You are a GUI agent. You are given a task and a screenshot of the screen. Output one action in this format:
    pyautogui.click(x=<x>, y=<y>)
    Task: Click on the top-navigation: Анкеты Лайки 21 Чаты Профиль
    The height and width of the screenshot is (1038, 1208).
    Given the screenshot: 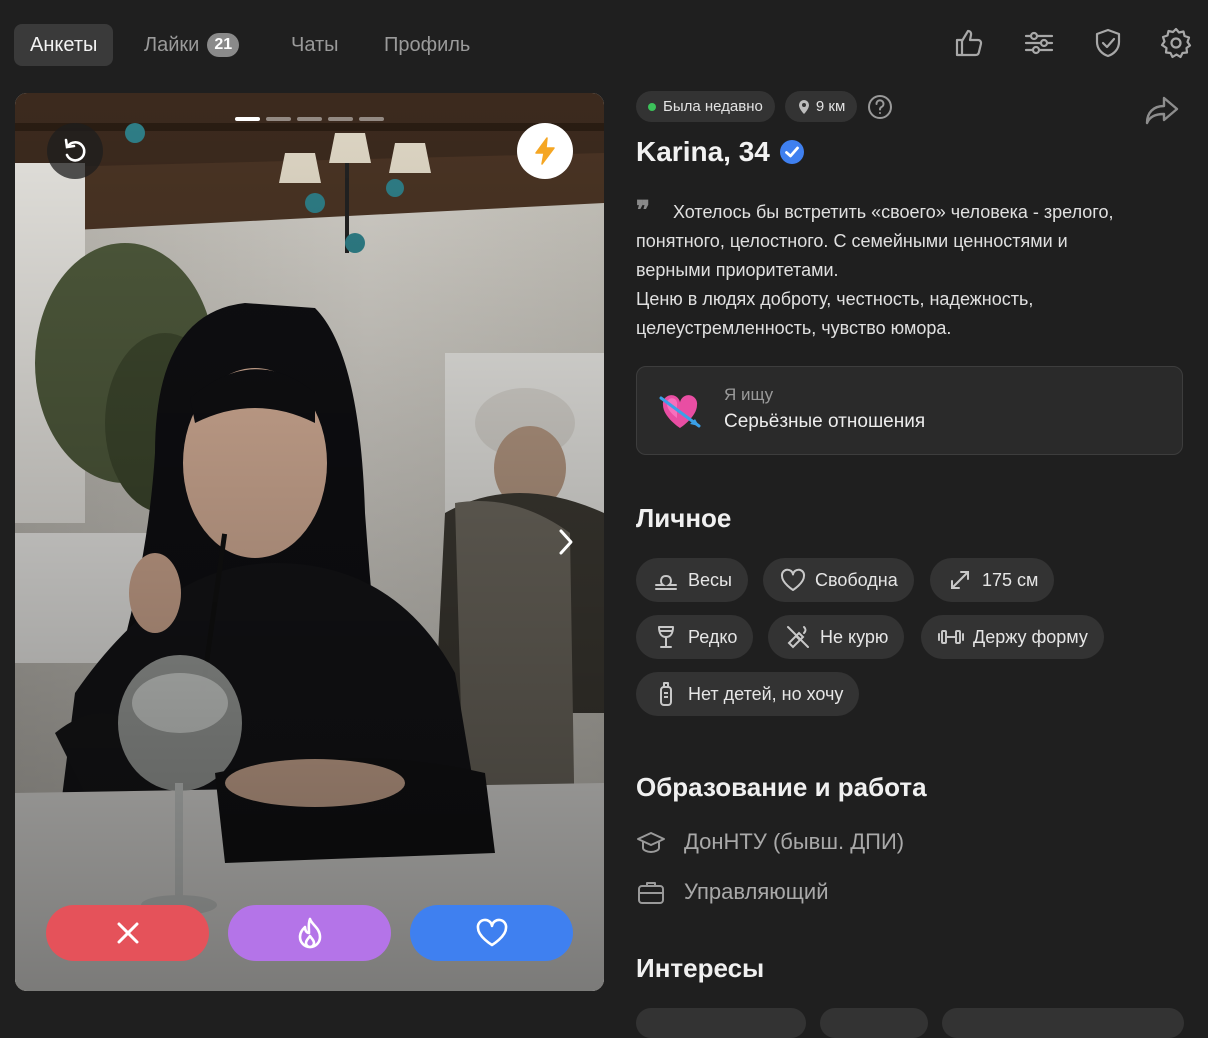 What is the action you would take?
    pyautogui.click(x=604, y=44)
    